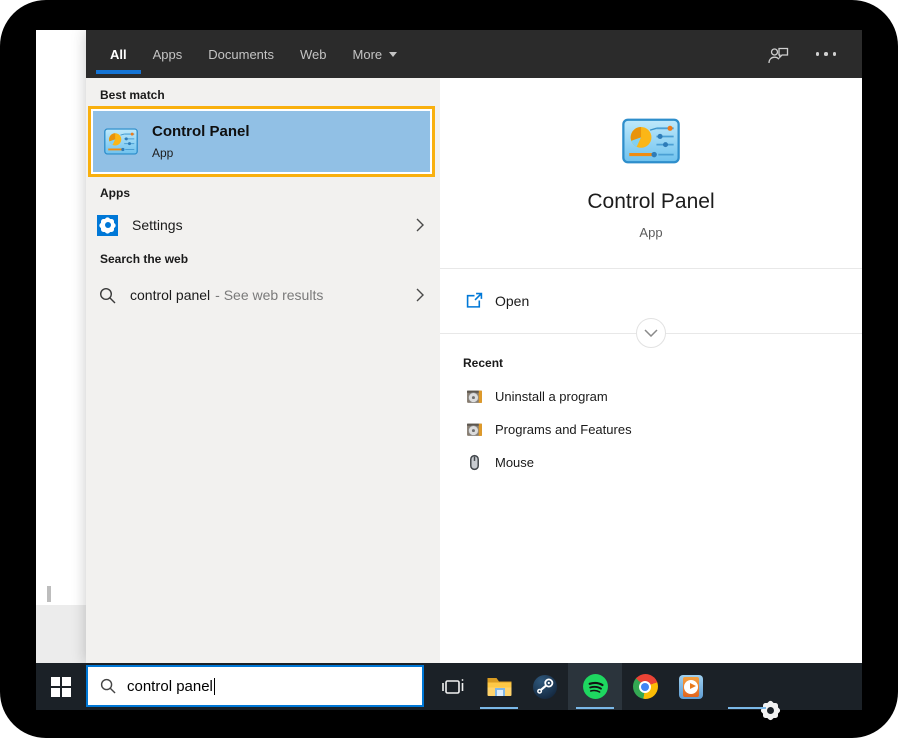 Image resolution: width=898 pixels, height=738 pixels. I want to click on best-match-result: Control Panel App, so click(261, 141).